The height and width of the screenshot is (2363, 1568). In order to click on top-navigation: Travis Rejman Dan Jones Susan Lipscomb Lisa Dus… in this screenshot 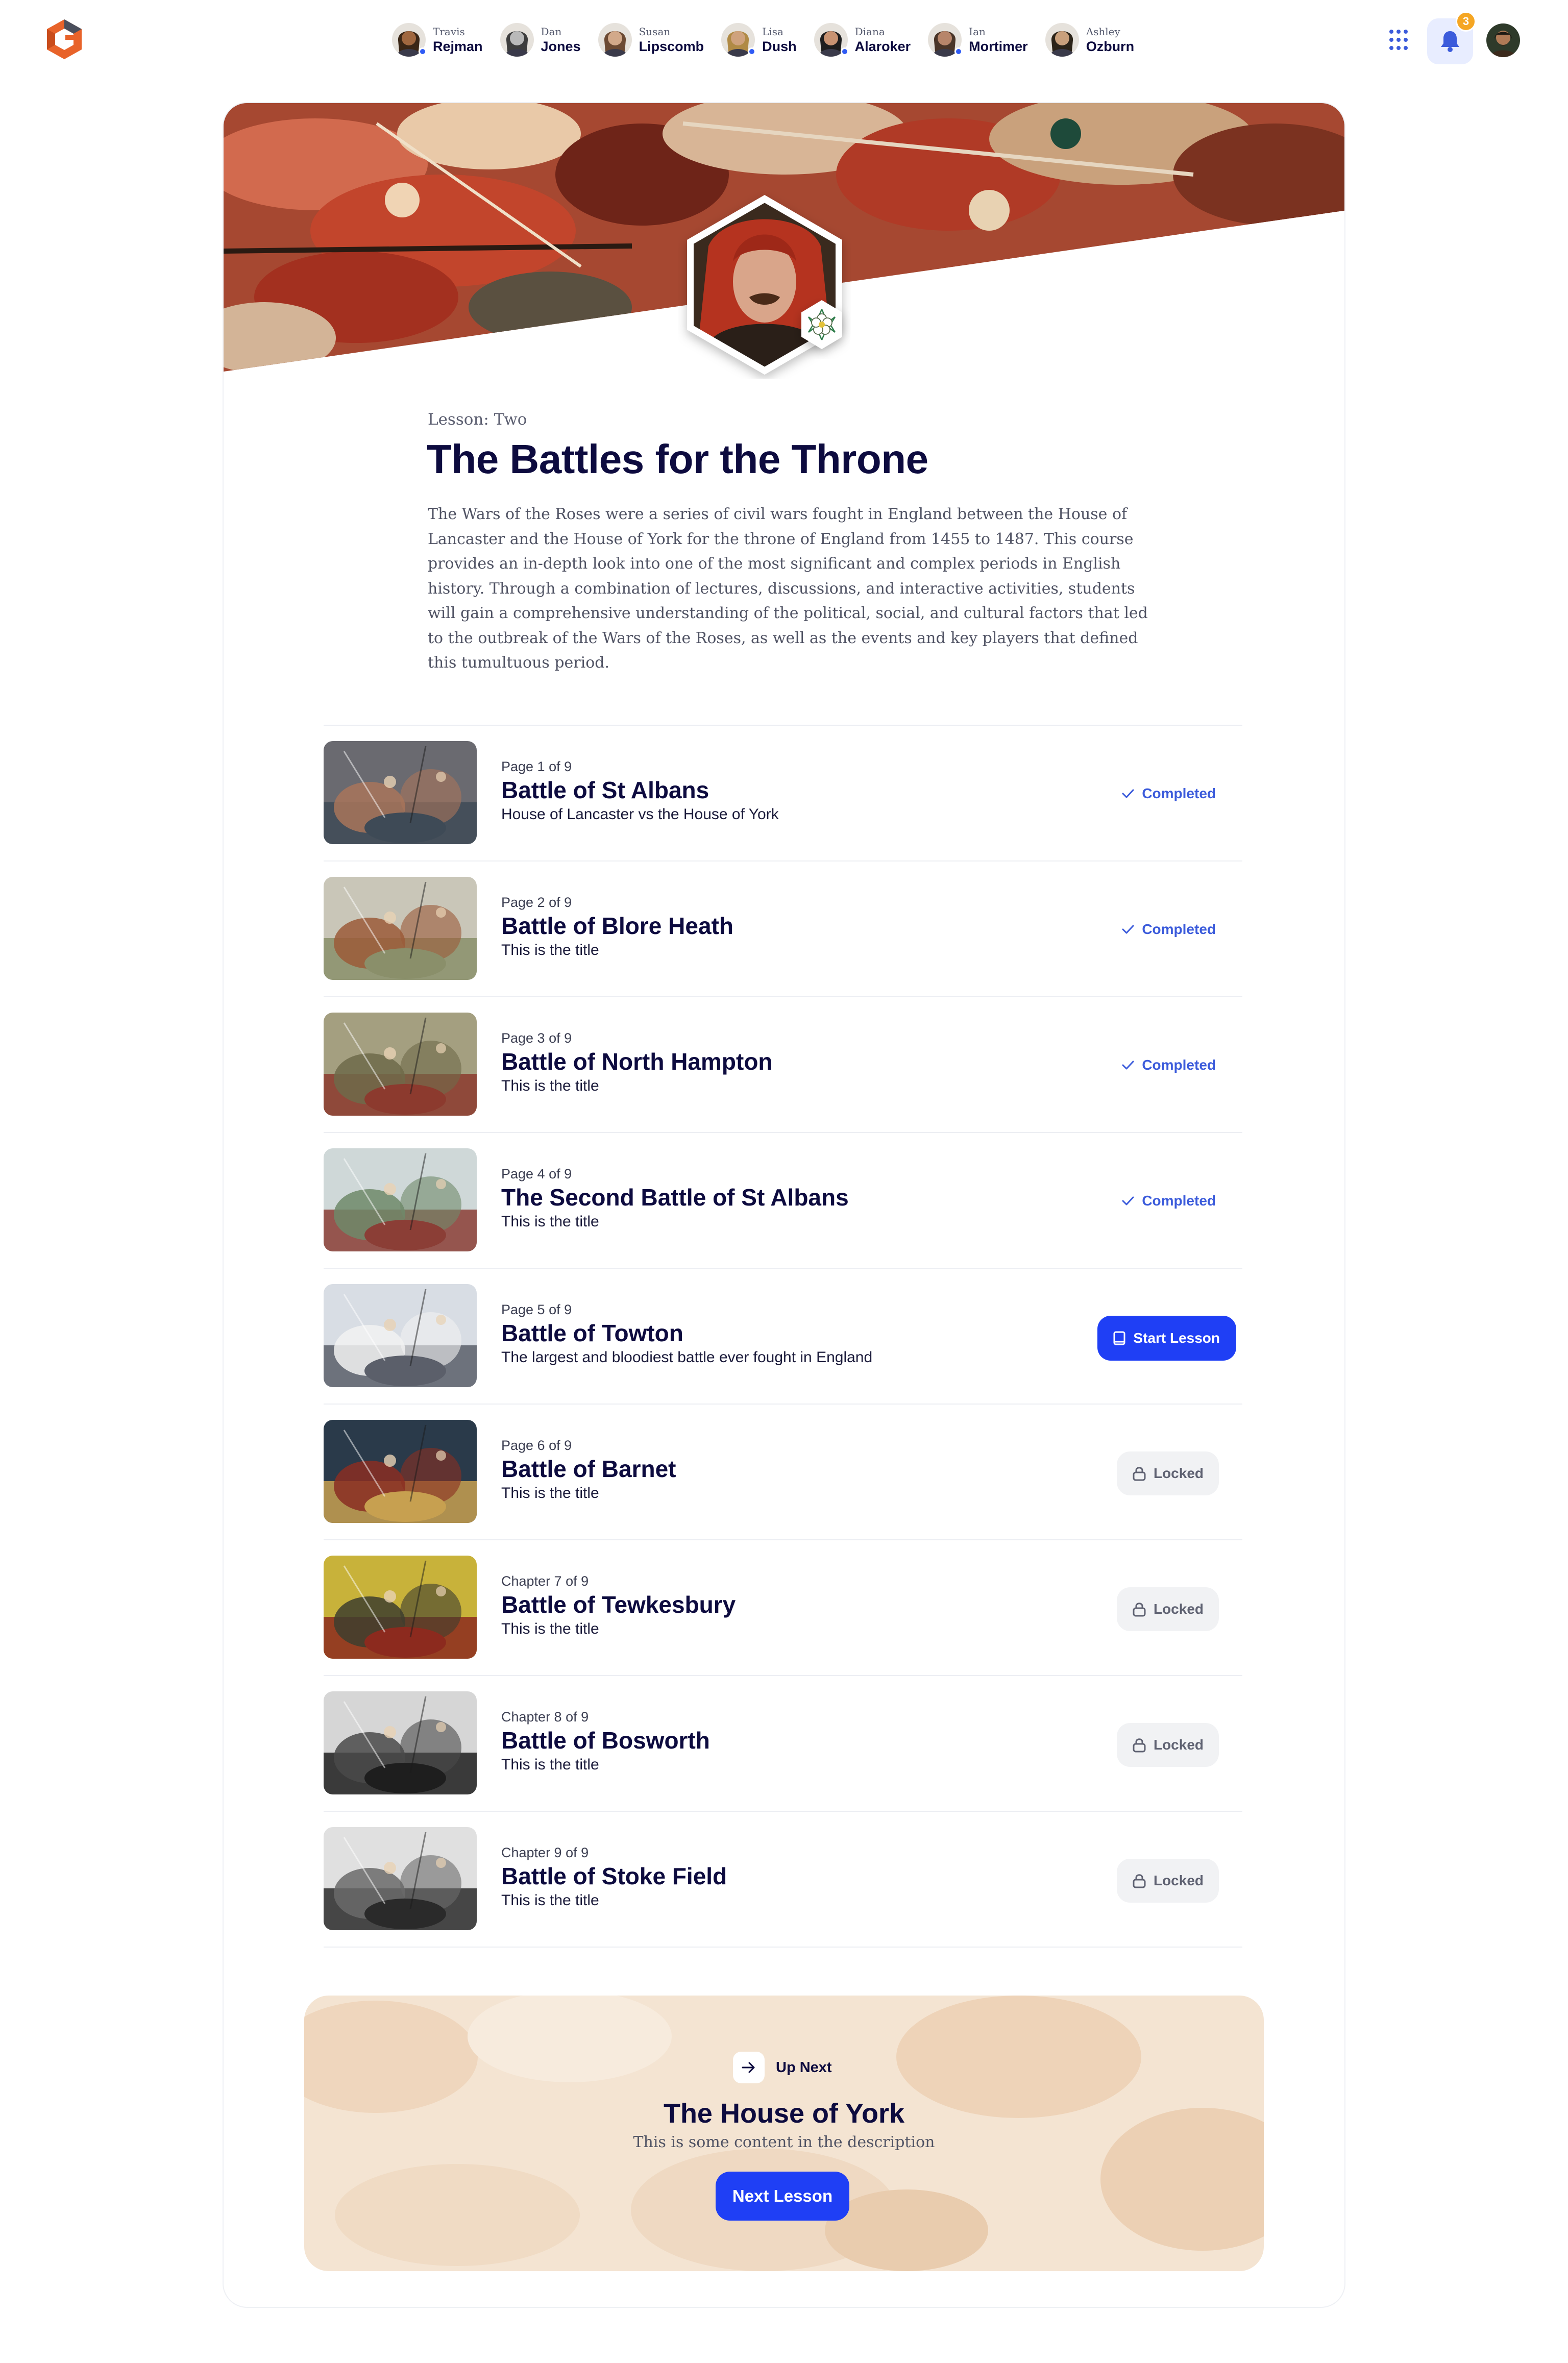, I will do `click(784, 41)`.